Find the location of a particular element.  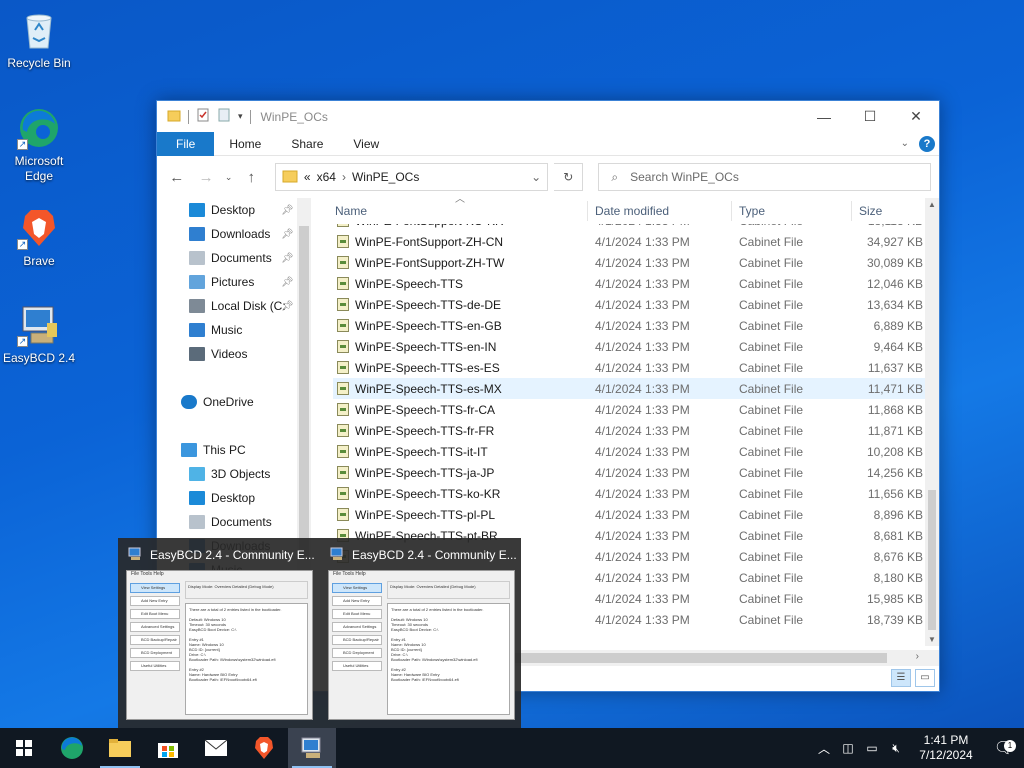

search-input: Search WinPE_OCs is located at coordinates (684, 177).